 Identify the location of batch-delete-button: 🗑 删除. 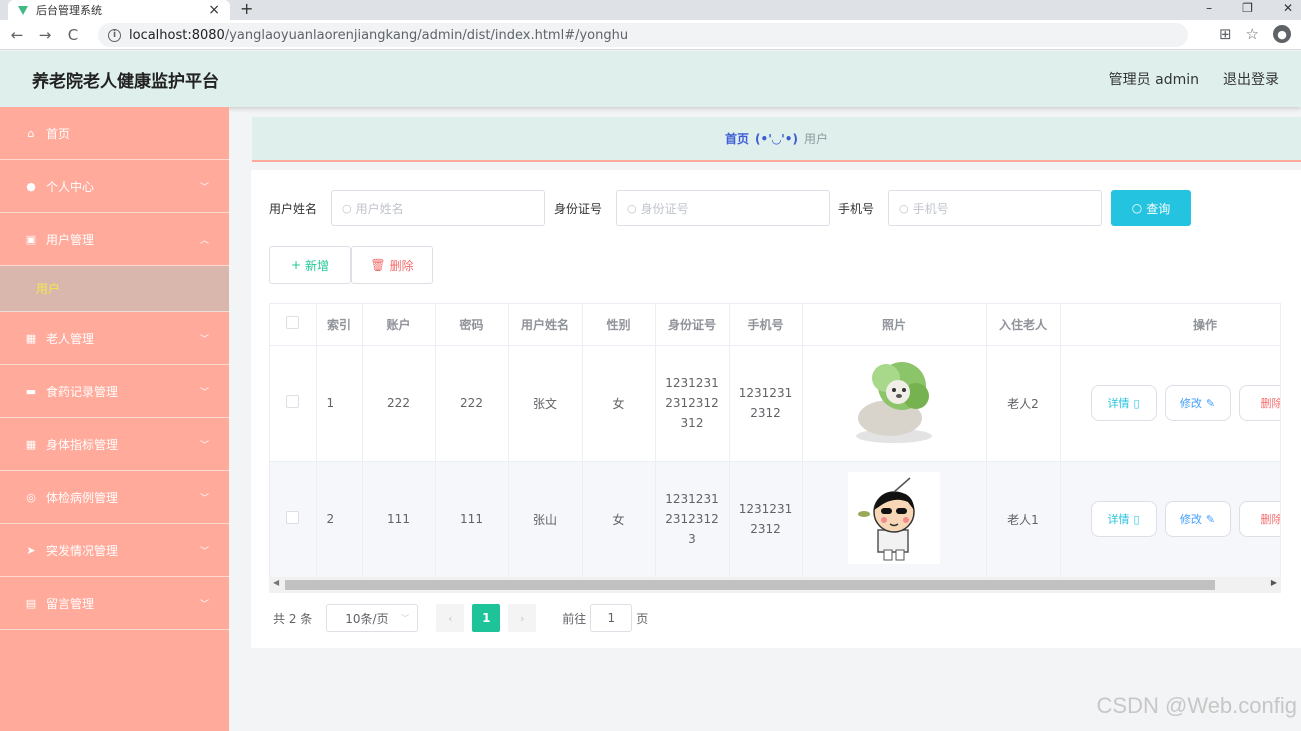
(392, 265).